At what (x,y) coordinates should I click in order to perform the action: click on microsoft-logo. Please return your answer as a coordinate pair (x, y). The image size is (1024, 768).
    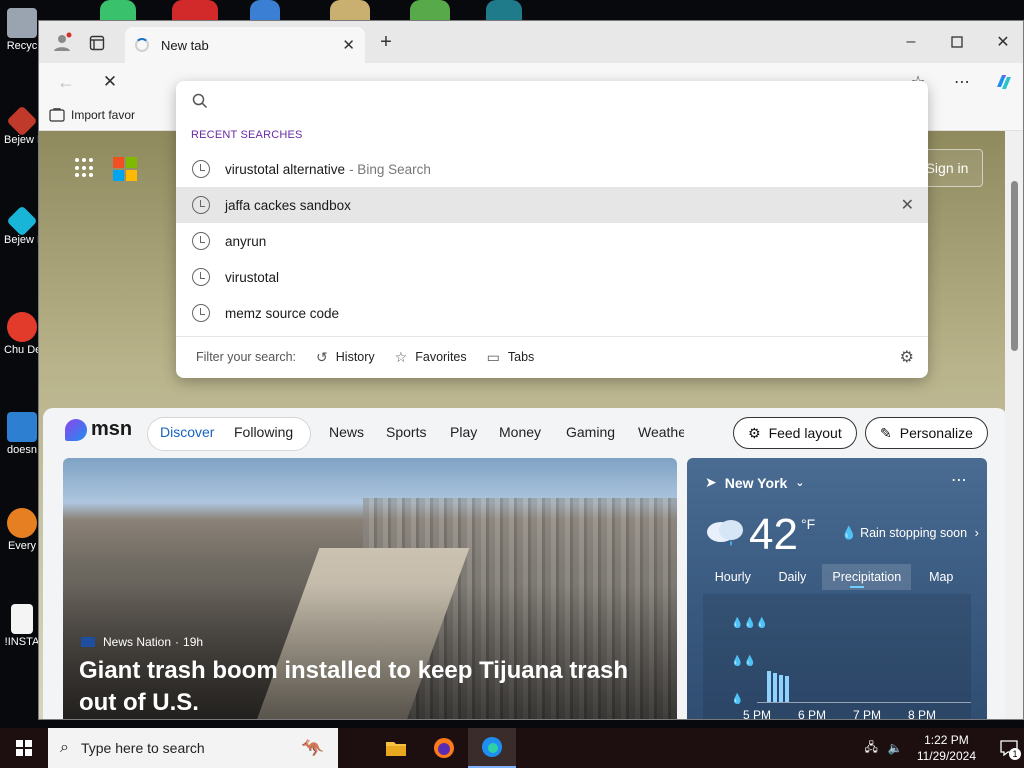
    Looking at the image, I should click on (125, 169).